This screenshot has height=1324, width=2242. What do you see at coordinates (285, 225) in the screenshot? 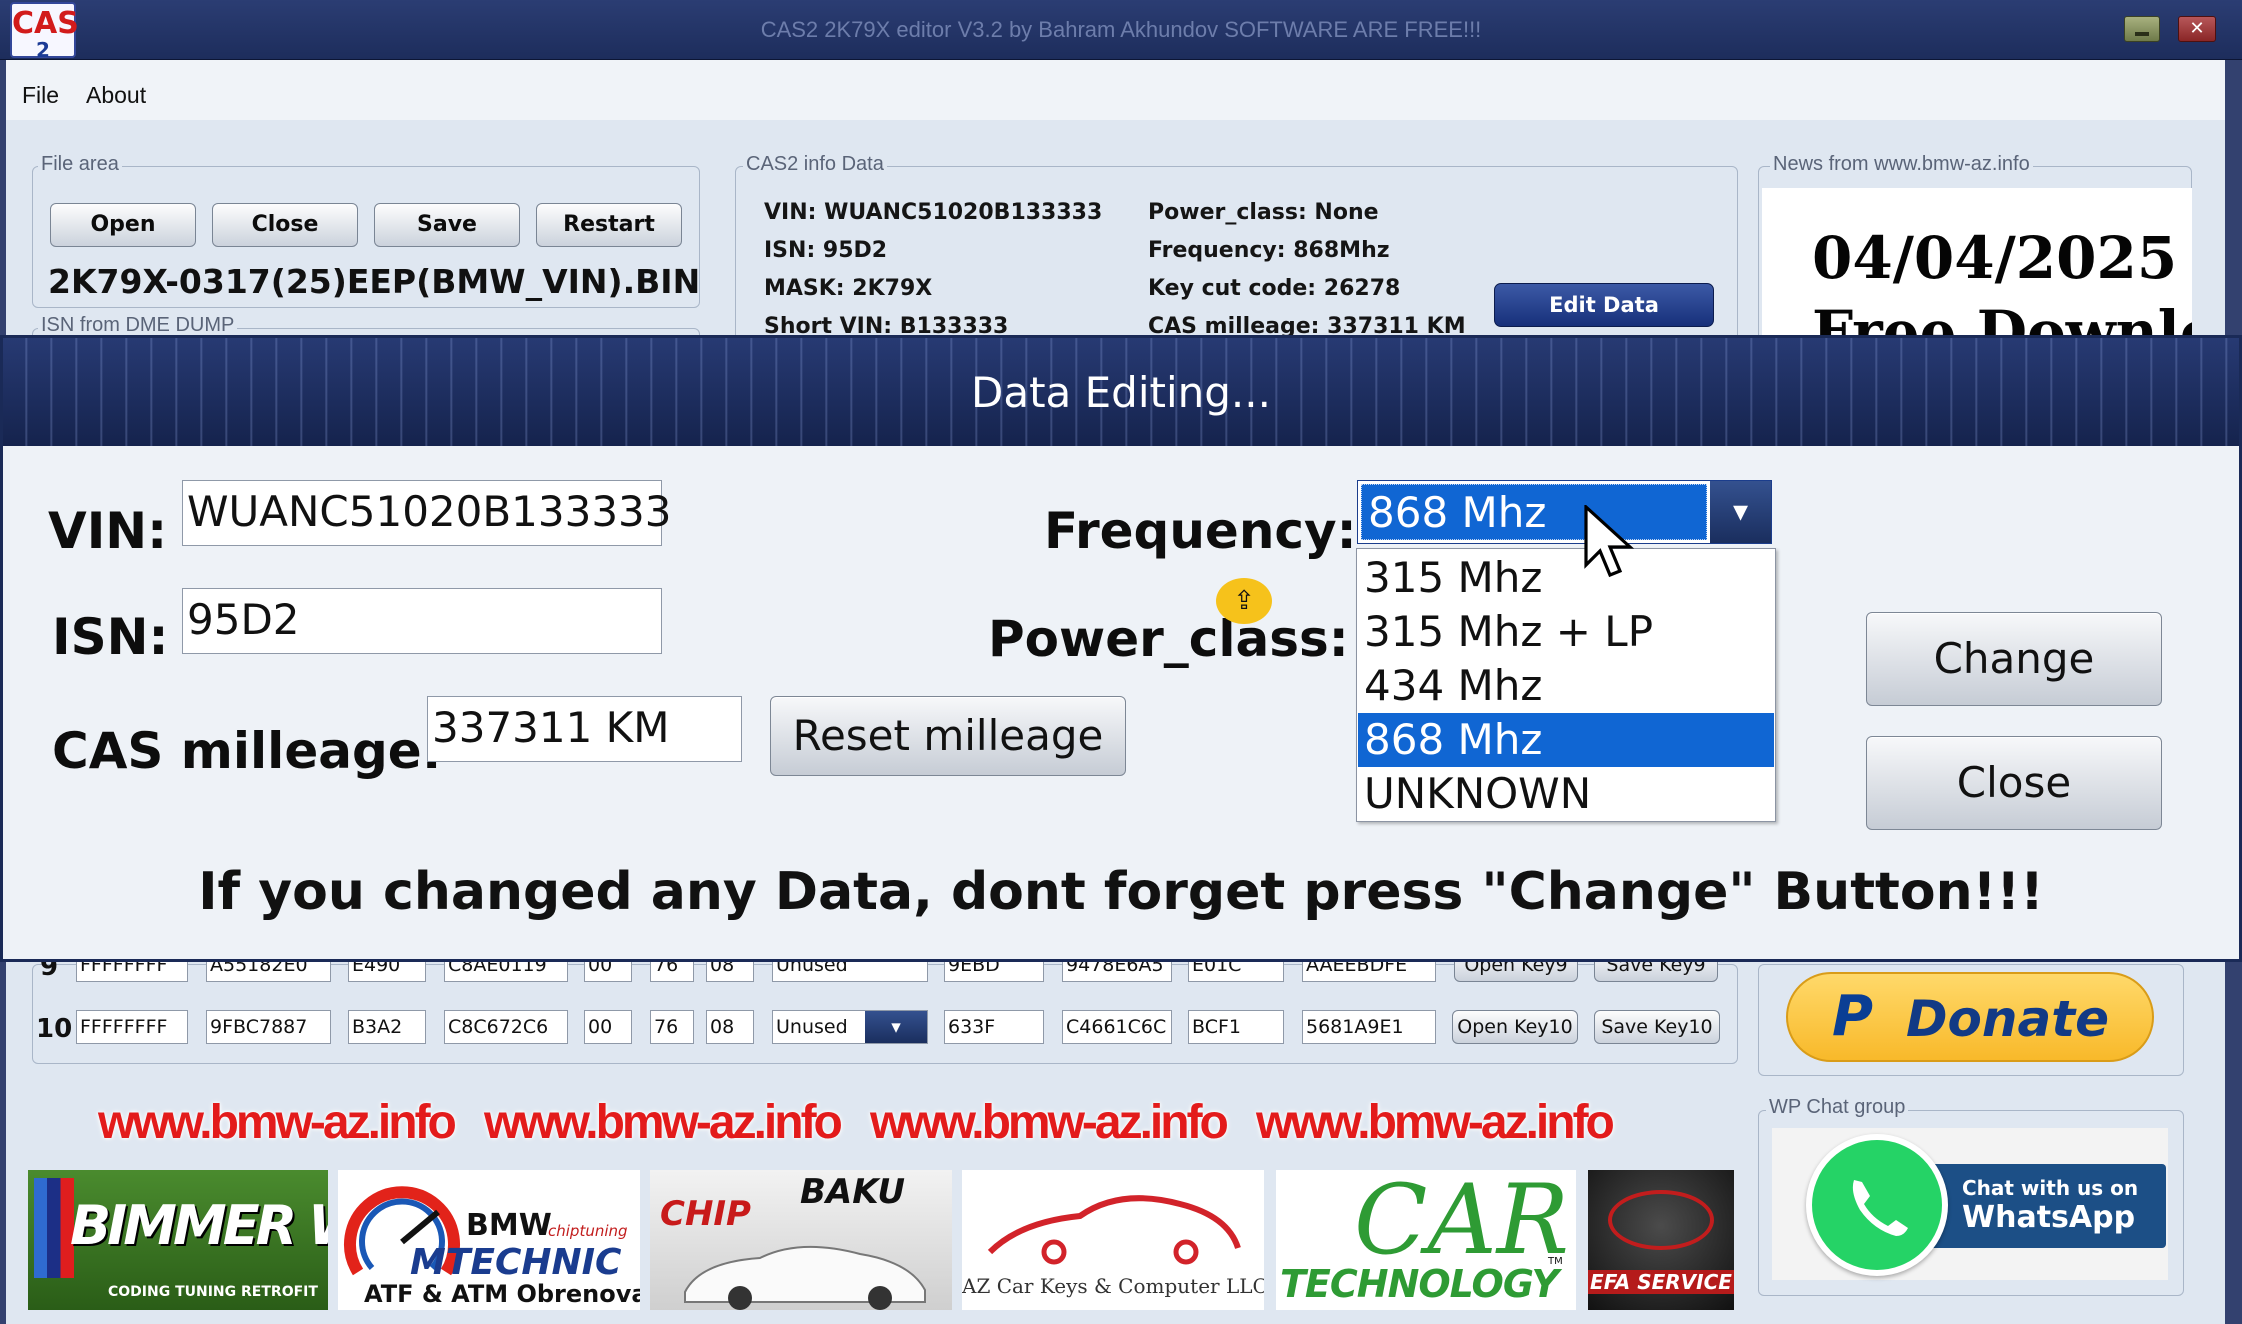
I see `close-file-button: Close` at bounding box center [285, 225].